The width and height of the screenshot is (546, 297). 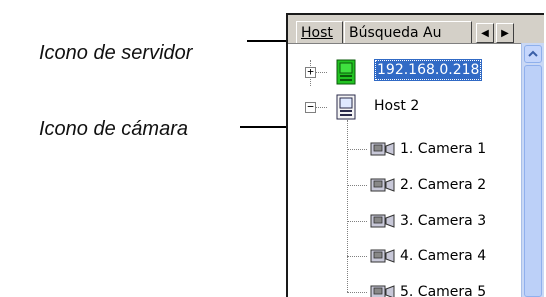 I want to click on camera-label: 2. Camera 2, so click(x=443, y=185).